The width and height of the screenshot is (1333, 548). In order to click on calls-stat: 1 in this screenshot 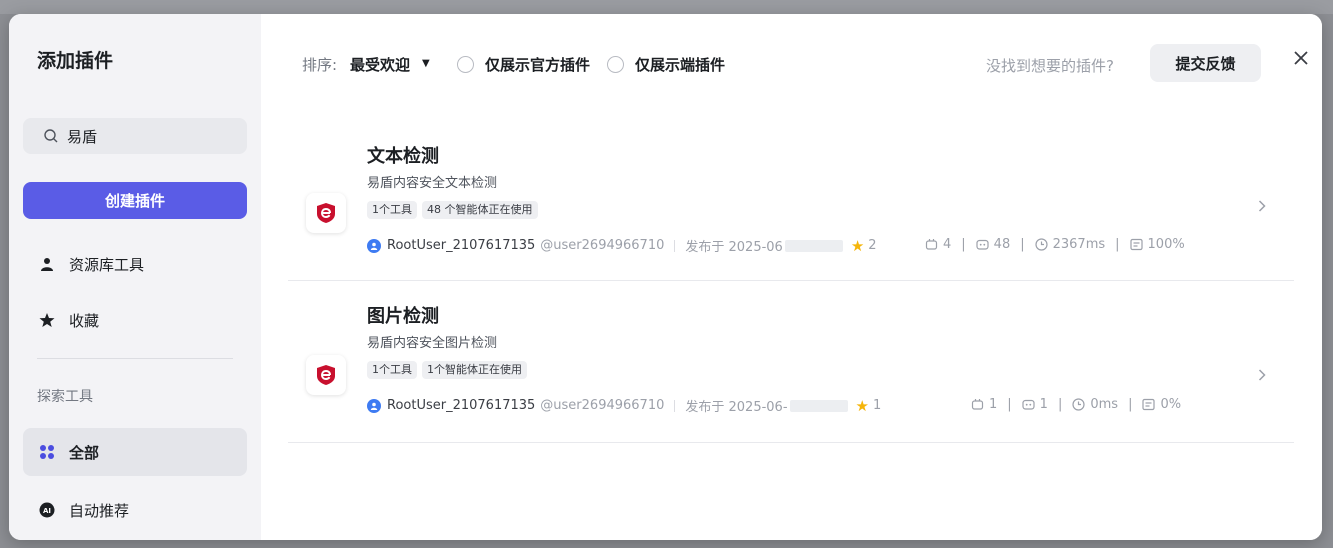, I will do `click(984, 404)`.